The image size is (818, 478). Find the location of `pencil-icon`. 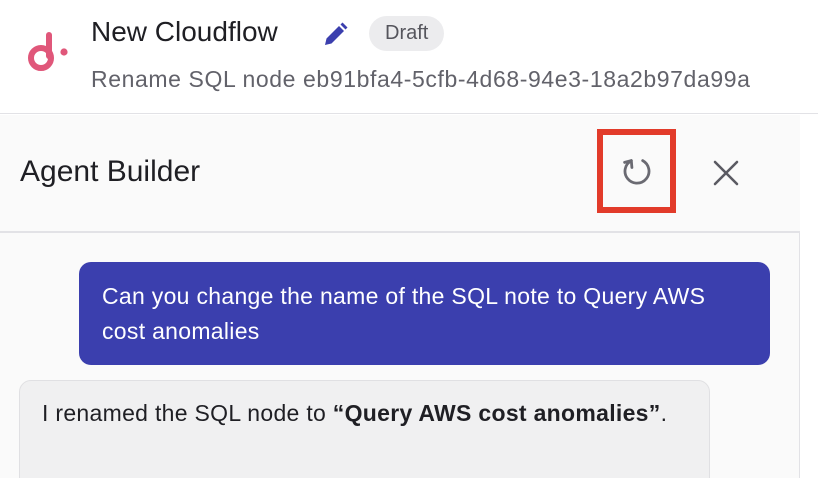

pencil-icon is located at coordinates (335, 35).